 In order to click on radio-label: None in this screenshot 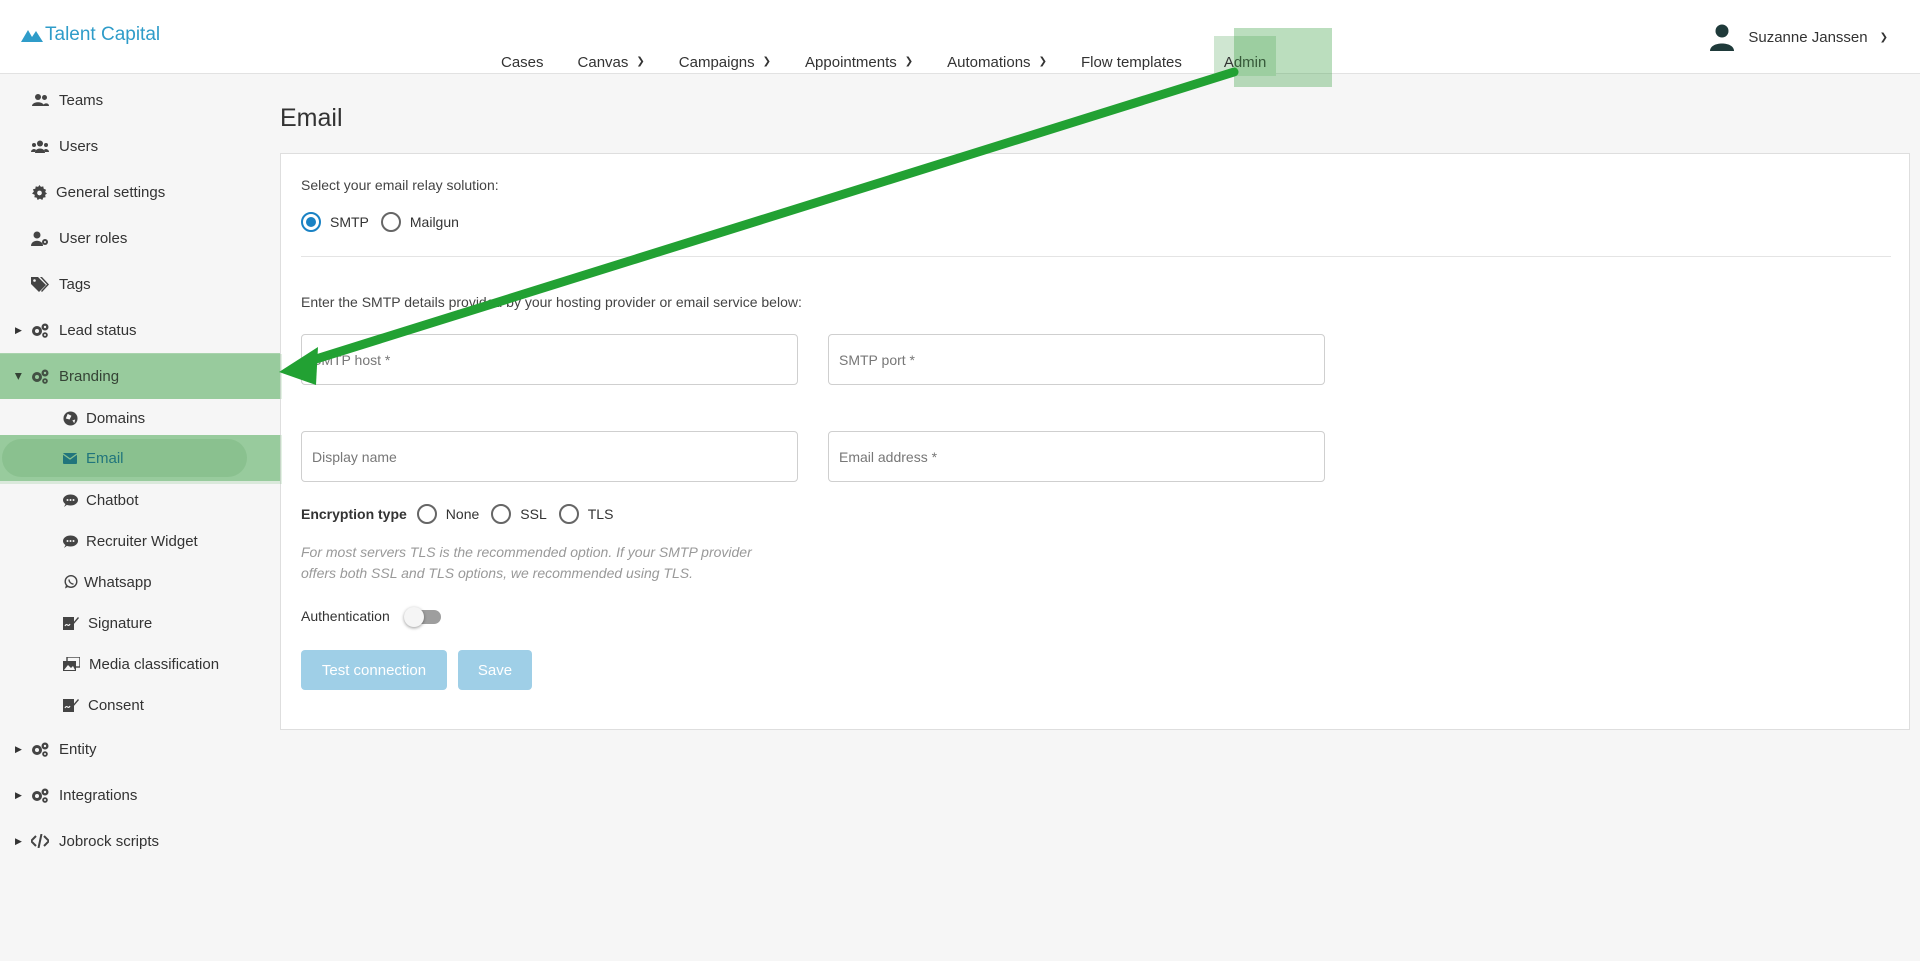, I will do `click(462, 514)`.